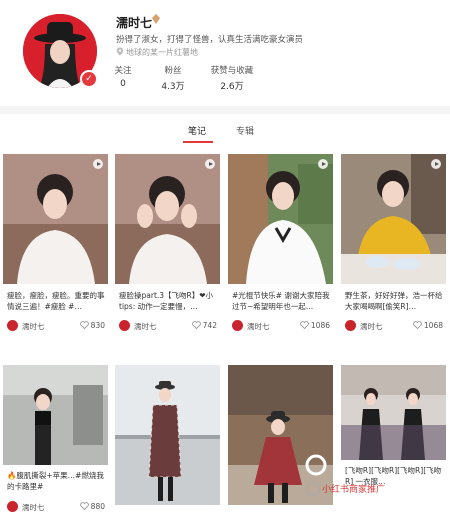  I want to click on like-count-value: 830, so click(97, 325).